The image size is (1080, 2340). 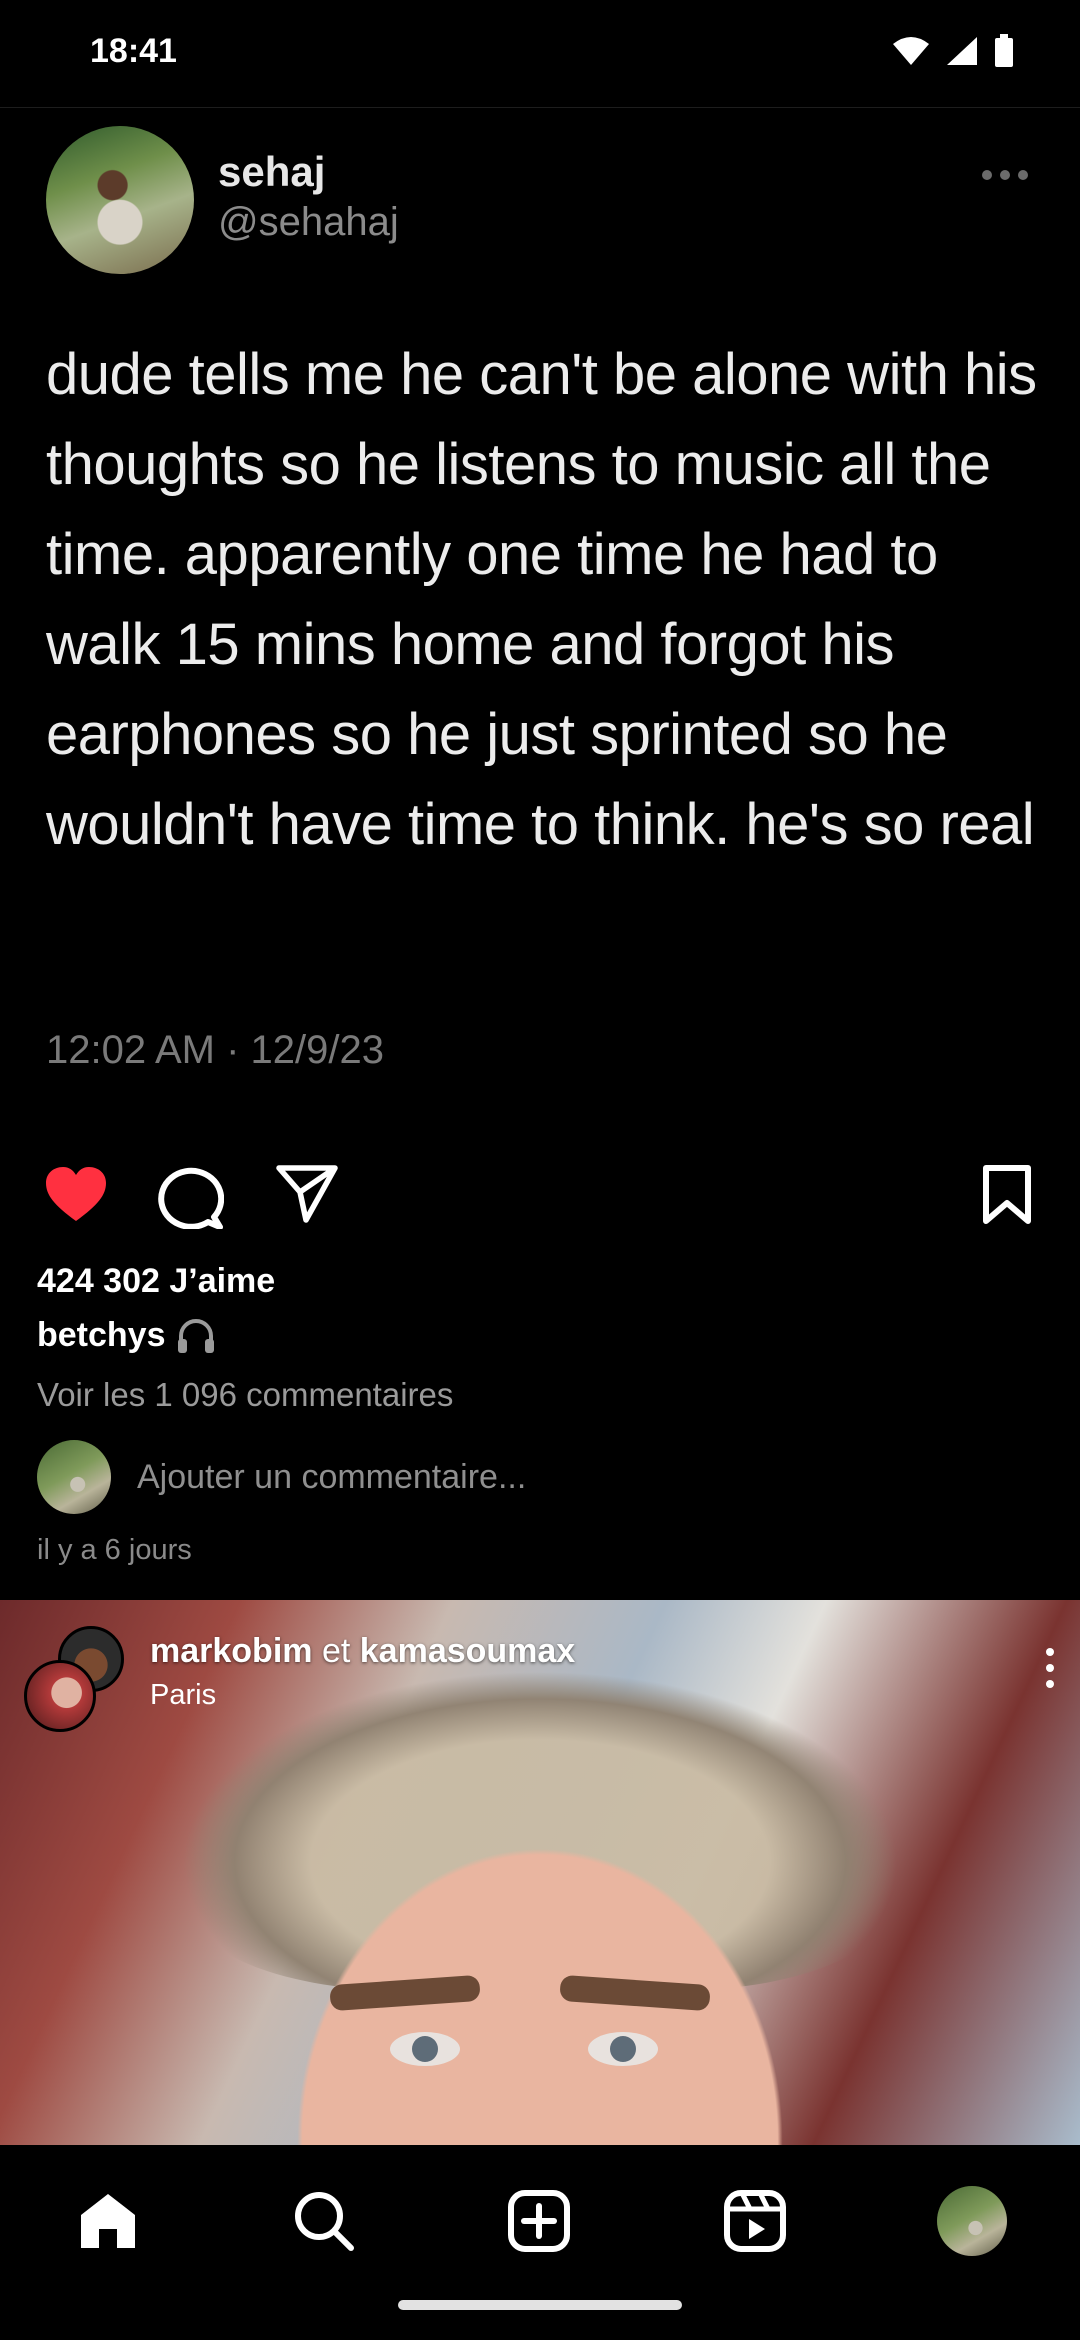 I want to click on collab-avatars, so click(x=76, y=1679).